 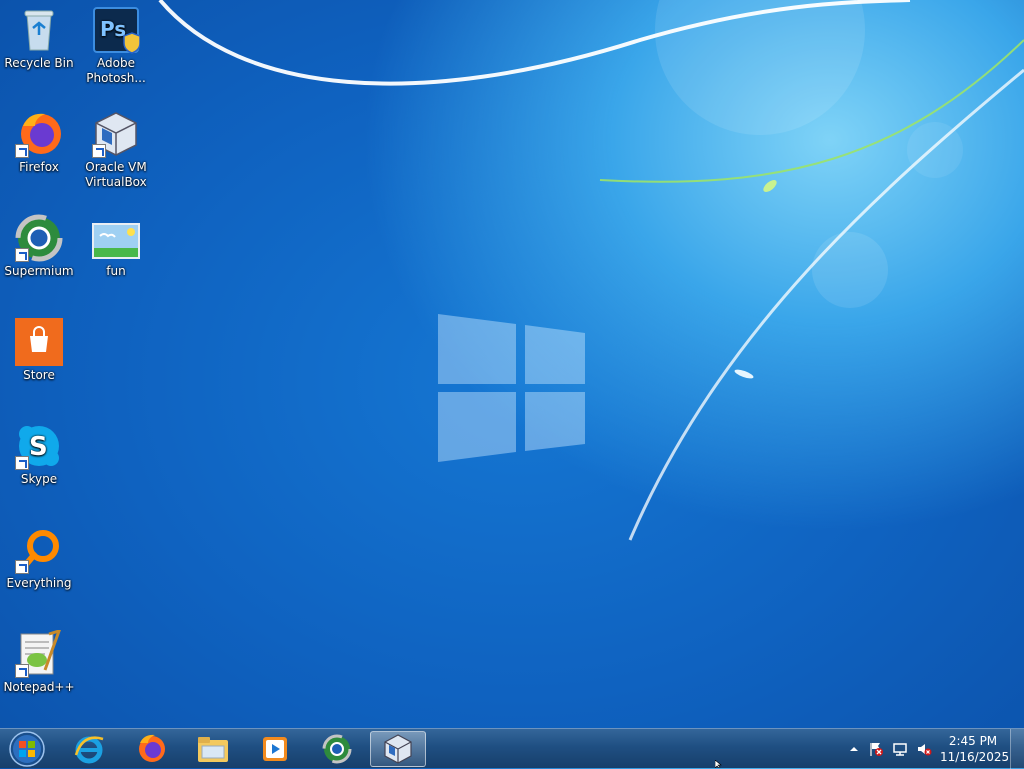 What do you see at coordinates (116, 174) in the screenshot?
I see `virtualbox-label: Oracle VM VirtualBox` at bounding box center [116, 174].